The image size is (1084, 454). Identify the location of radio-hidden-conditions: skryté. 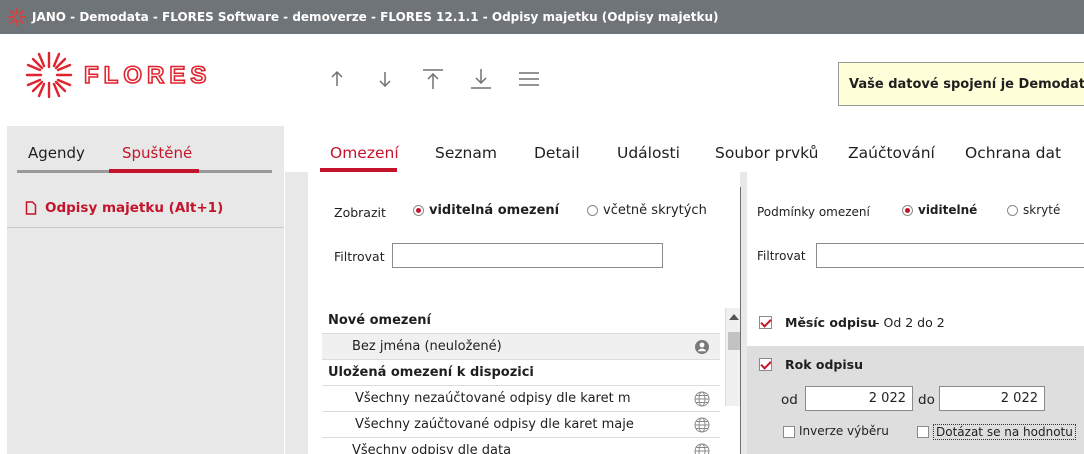
(1033, 210).